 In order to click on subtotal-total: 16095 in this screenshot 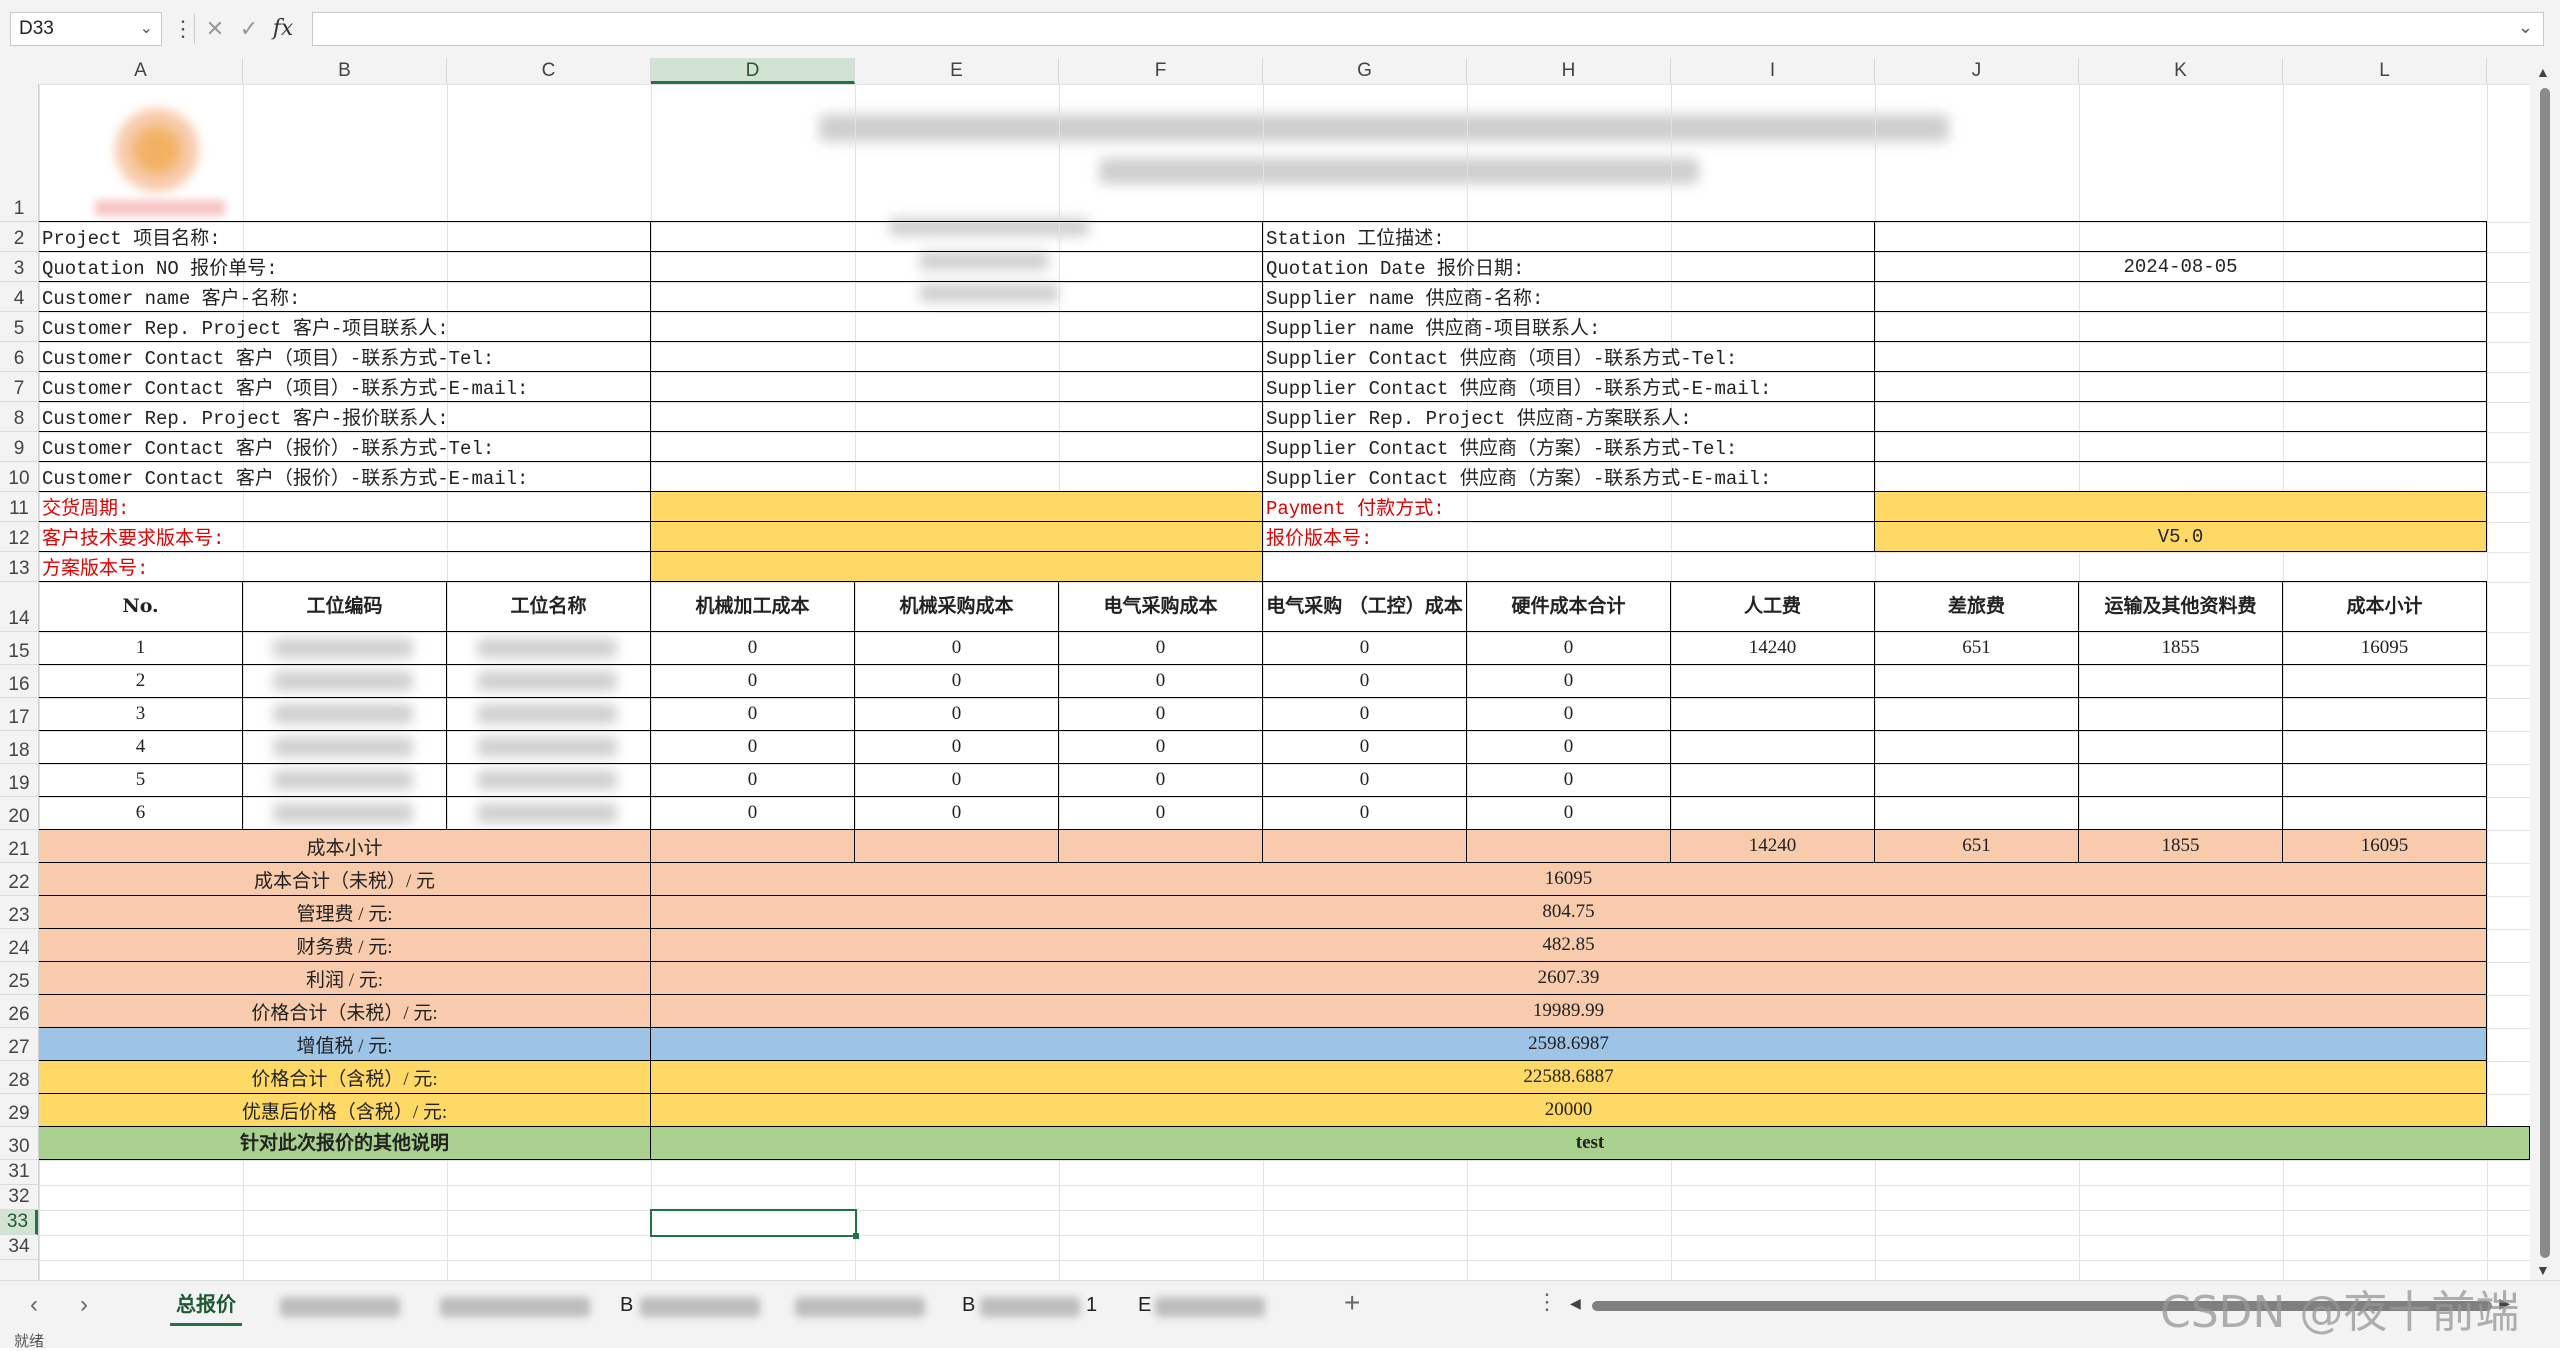, I will do `click(2384, 846)`.